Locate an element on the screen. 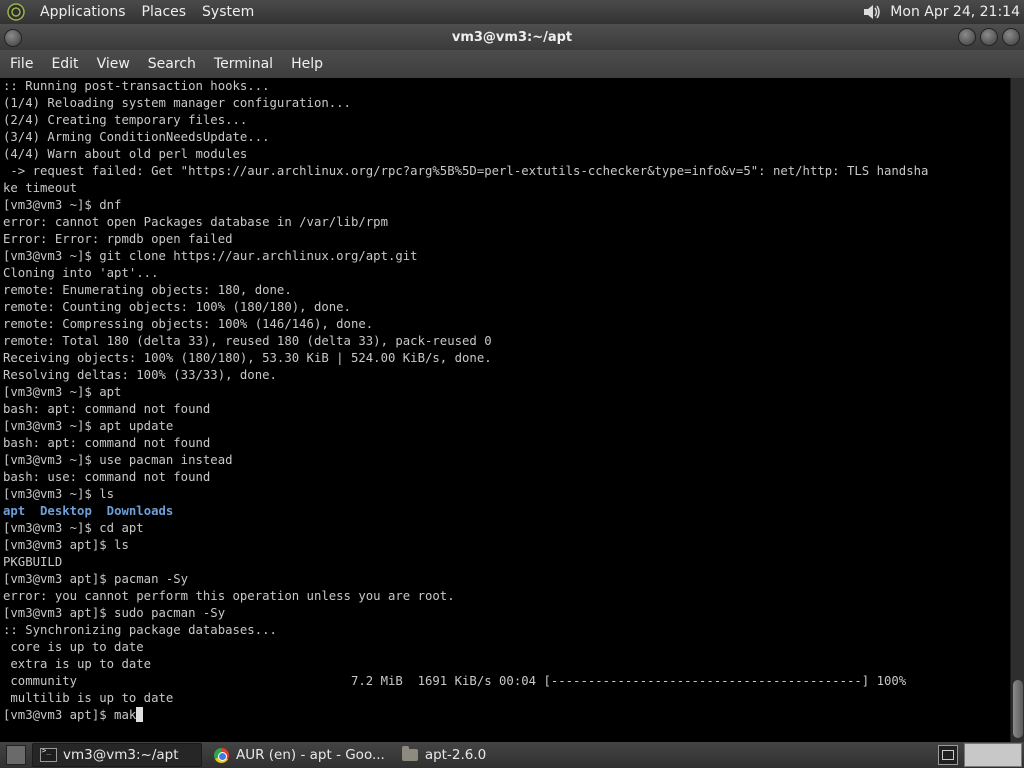 The height and width of the screenshot is (768, 1024). window-menu-button is located at coordinates (13, 38).